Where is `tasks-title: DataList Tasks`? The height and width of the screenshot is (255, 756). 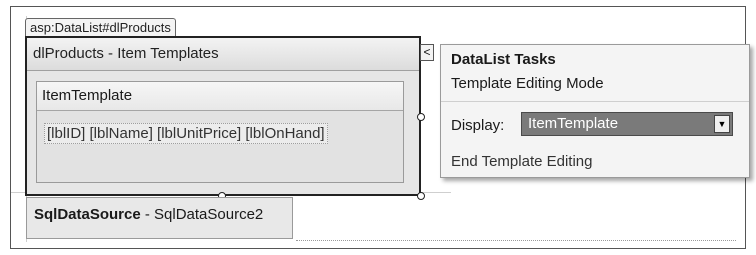
tasks-title: DataList Tasks is located at coordinates (503, 59).